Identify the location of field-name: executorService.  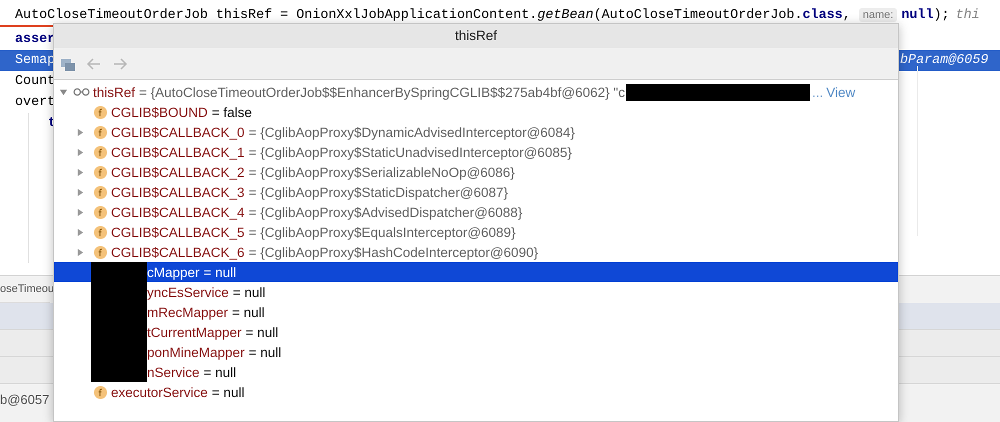
(159, 392).